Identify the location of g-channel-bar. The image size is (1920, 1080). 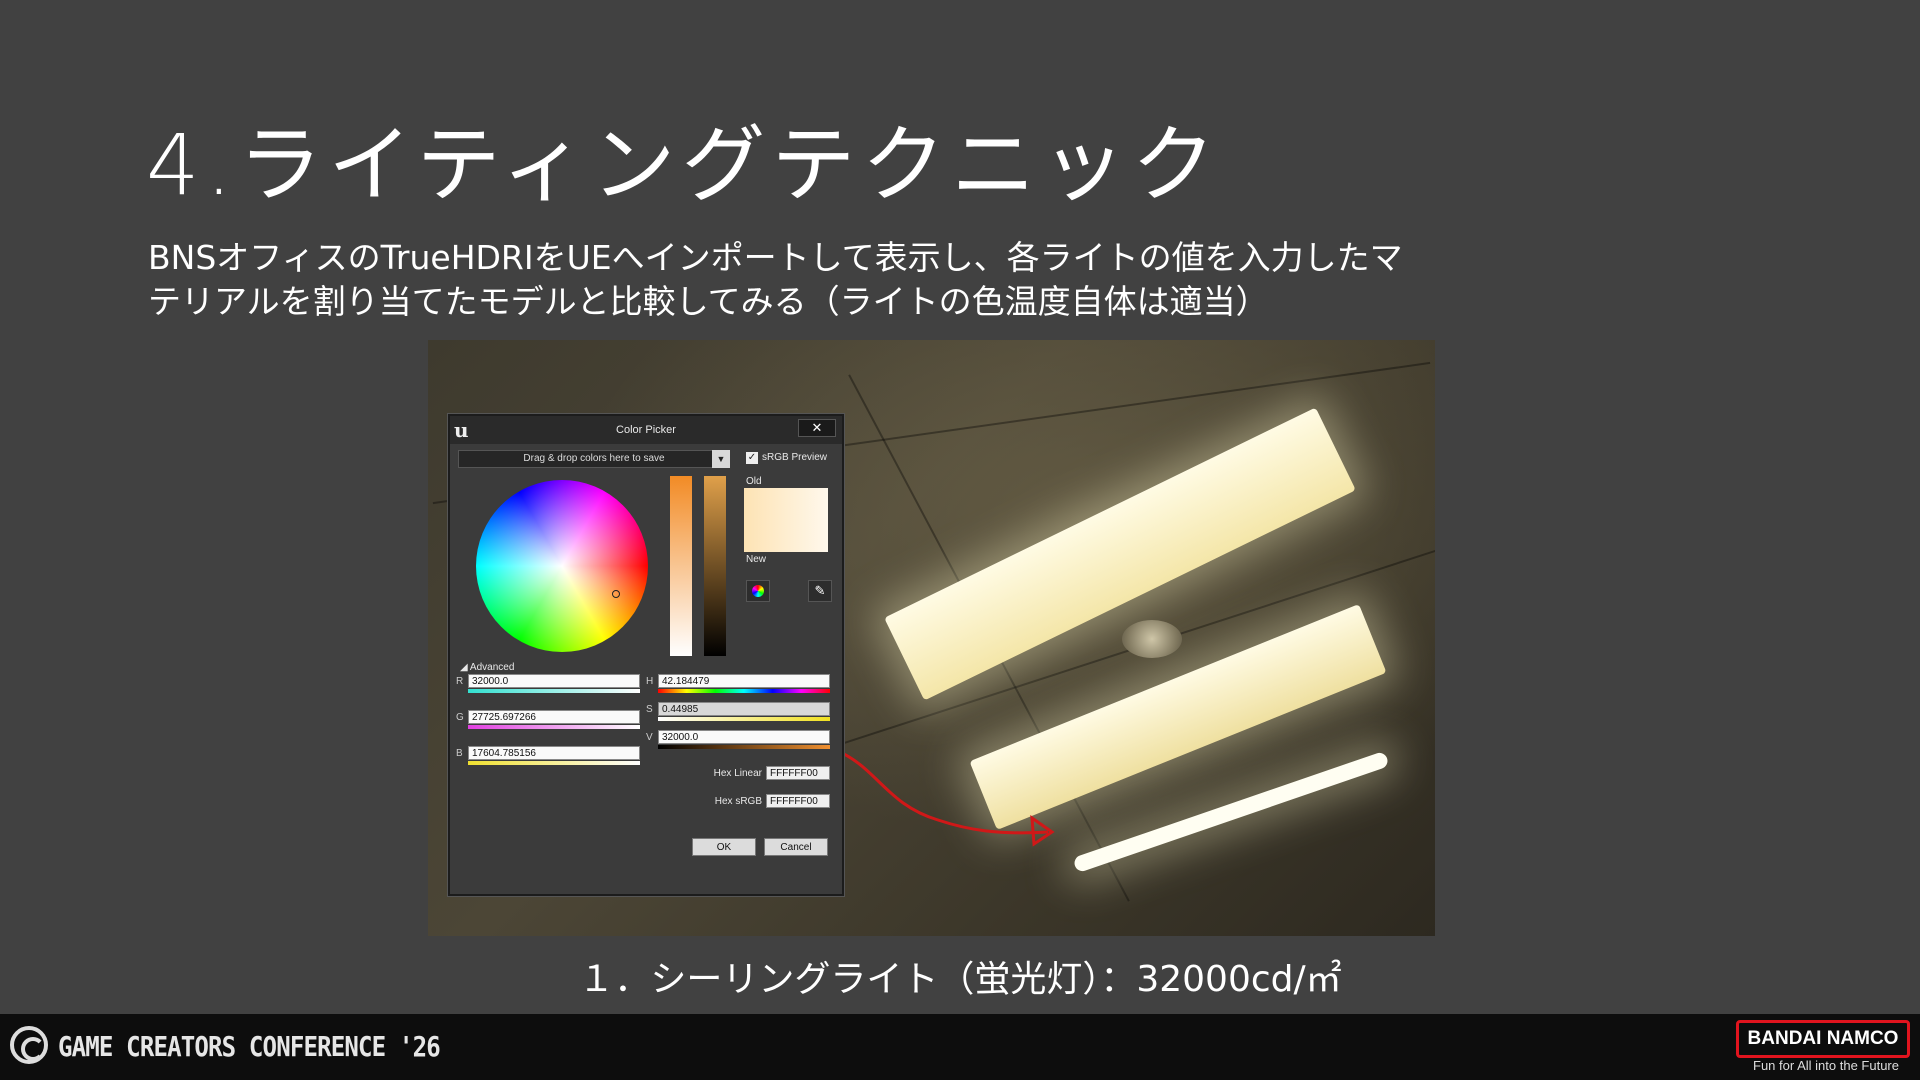
(554, 727).